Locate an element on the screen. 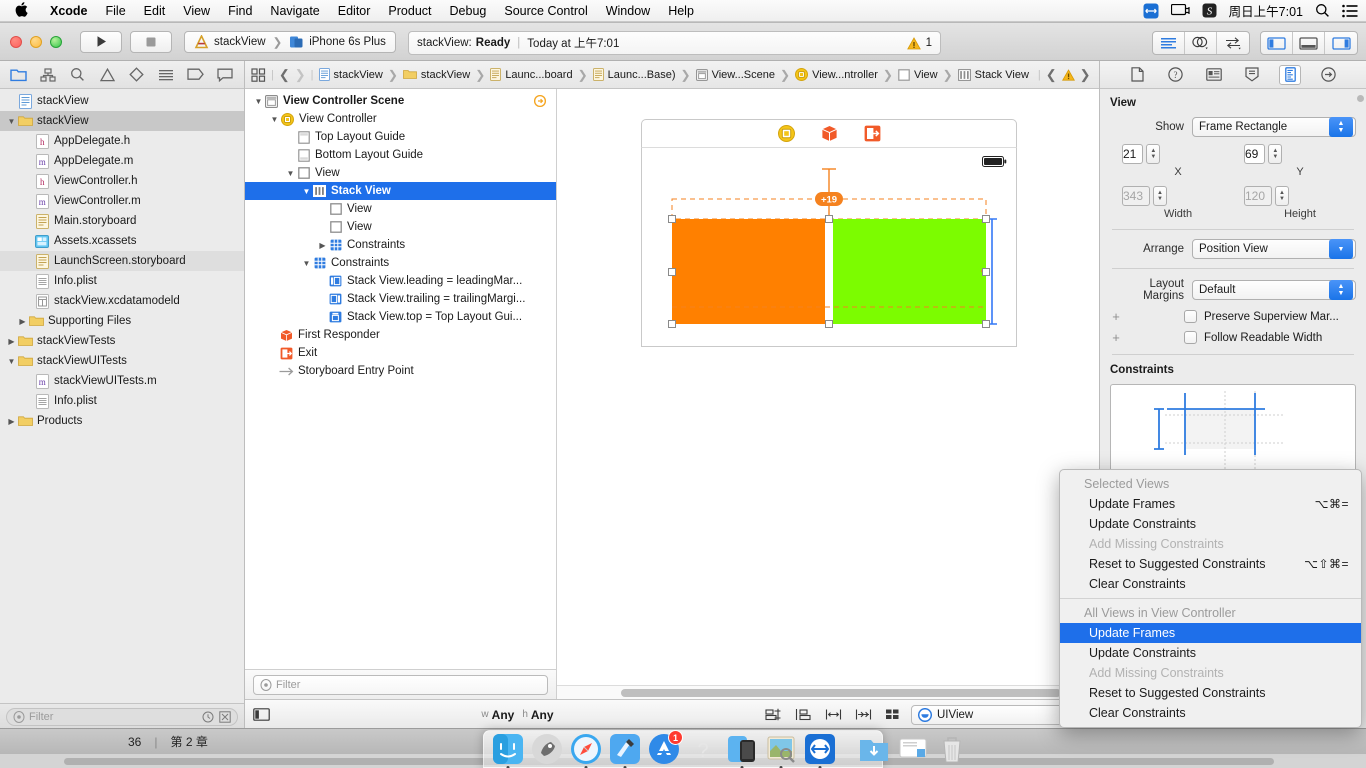 Image resolution: width=1366 pixels, height=768 pixels. apple-icon is located at coordinates (20, 9).